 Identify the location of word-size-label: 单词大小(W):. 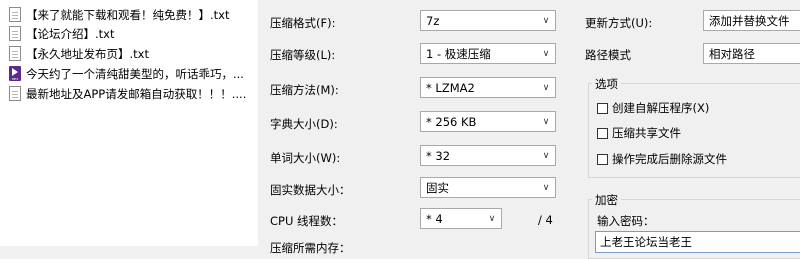
(305, 158).